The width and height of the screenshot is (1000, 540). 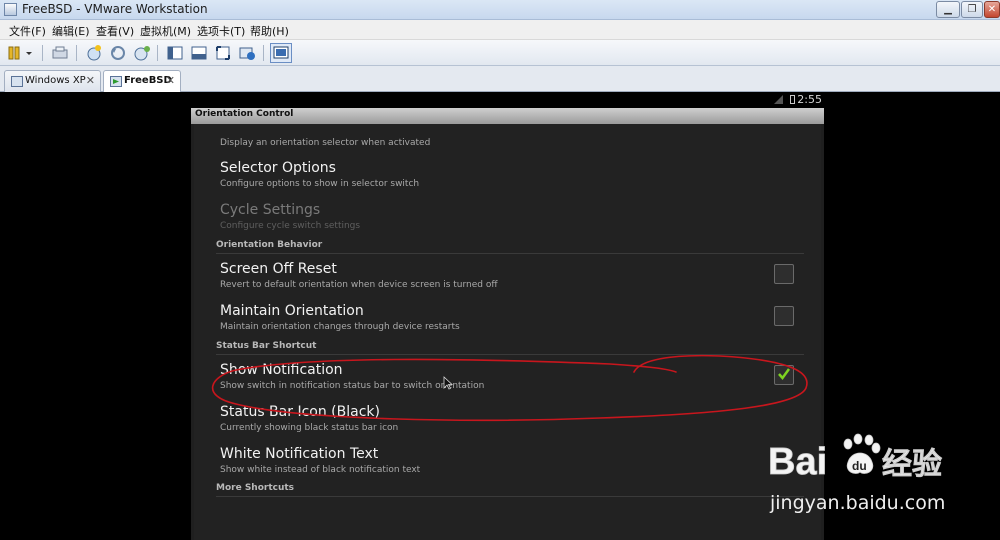 What do you see at coordinates (948, 9) in the screenshot?
I see `minimize-button: ▁` at bounding box center [948, 9].